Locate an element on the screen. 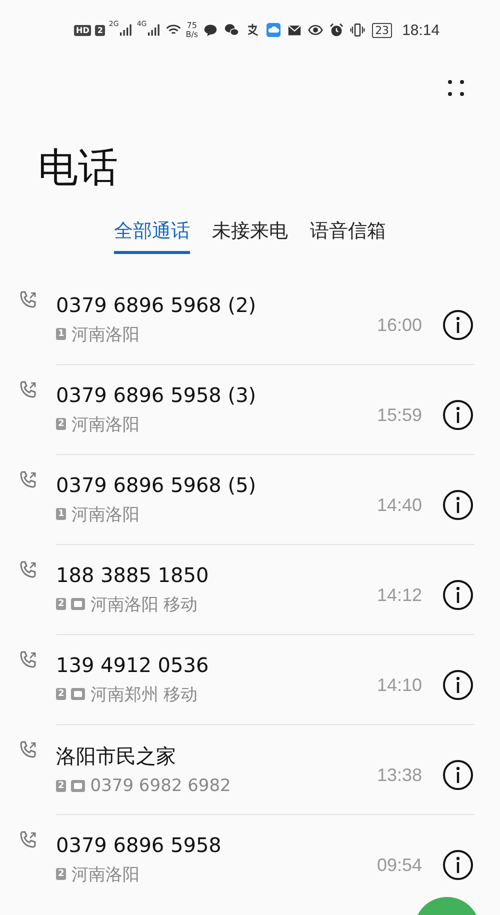 The height and width of the screenshot is (915, 500). call-location: 0379 6982 6982 is located at coordinates (160, 786).